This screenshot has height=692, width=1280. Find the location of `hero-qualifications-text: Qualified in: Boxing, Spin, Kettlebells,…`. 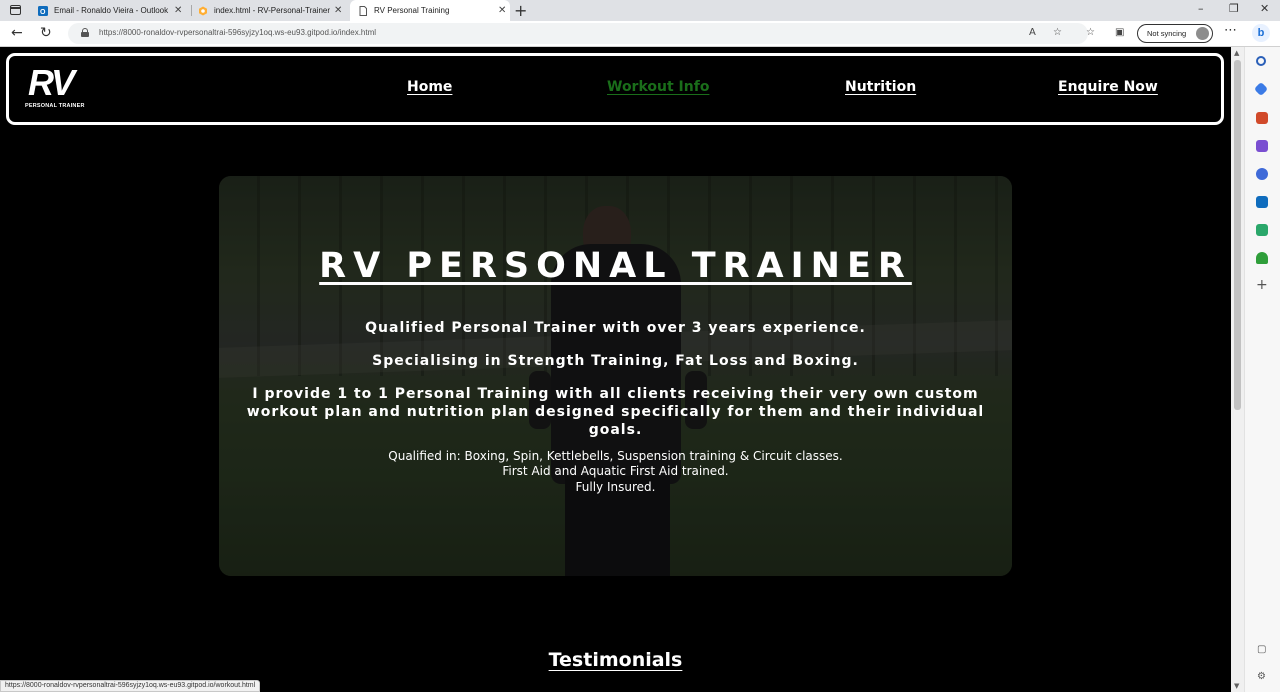

hero-qualifications-text: Qualified in: Boxing, Spin, Kettlebells,… is located at coordinates (615, 456).